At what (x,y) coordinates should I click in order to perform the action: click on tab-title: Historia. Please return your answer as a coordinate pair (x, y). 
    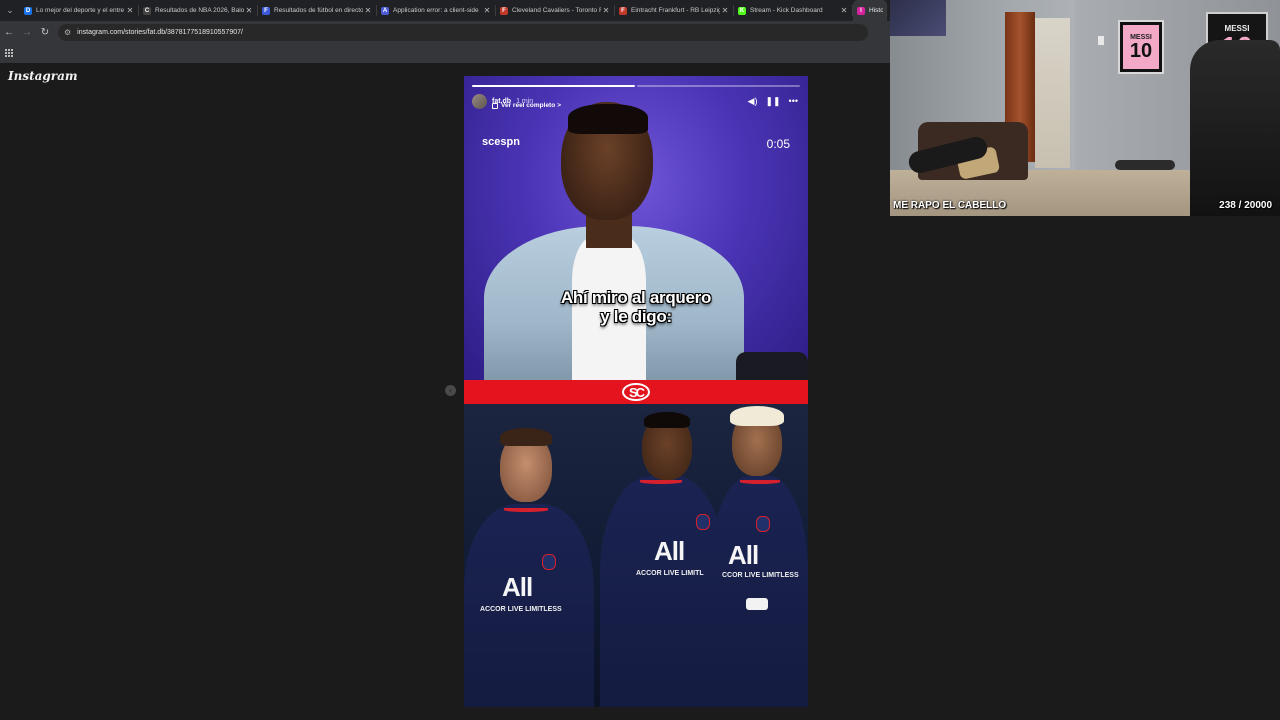
    Looking at the image, I should click on (876, 10).